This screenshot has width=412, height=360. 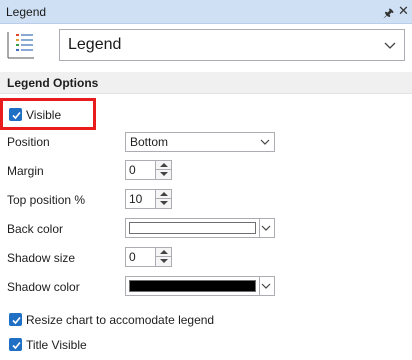 I want to click on shadow-size-input: 0, so click(x=140, y=257).